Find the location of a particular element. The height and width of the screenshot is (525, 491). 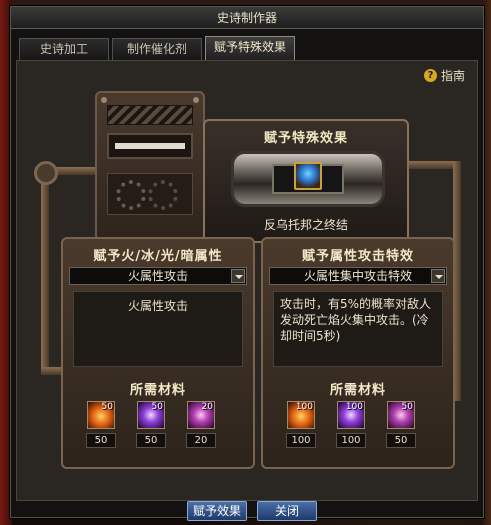

material-slot: 20 20 is located at coordinates (201, 424).